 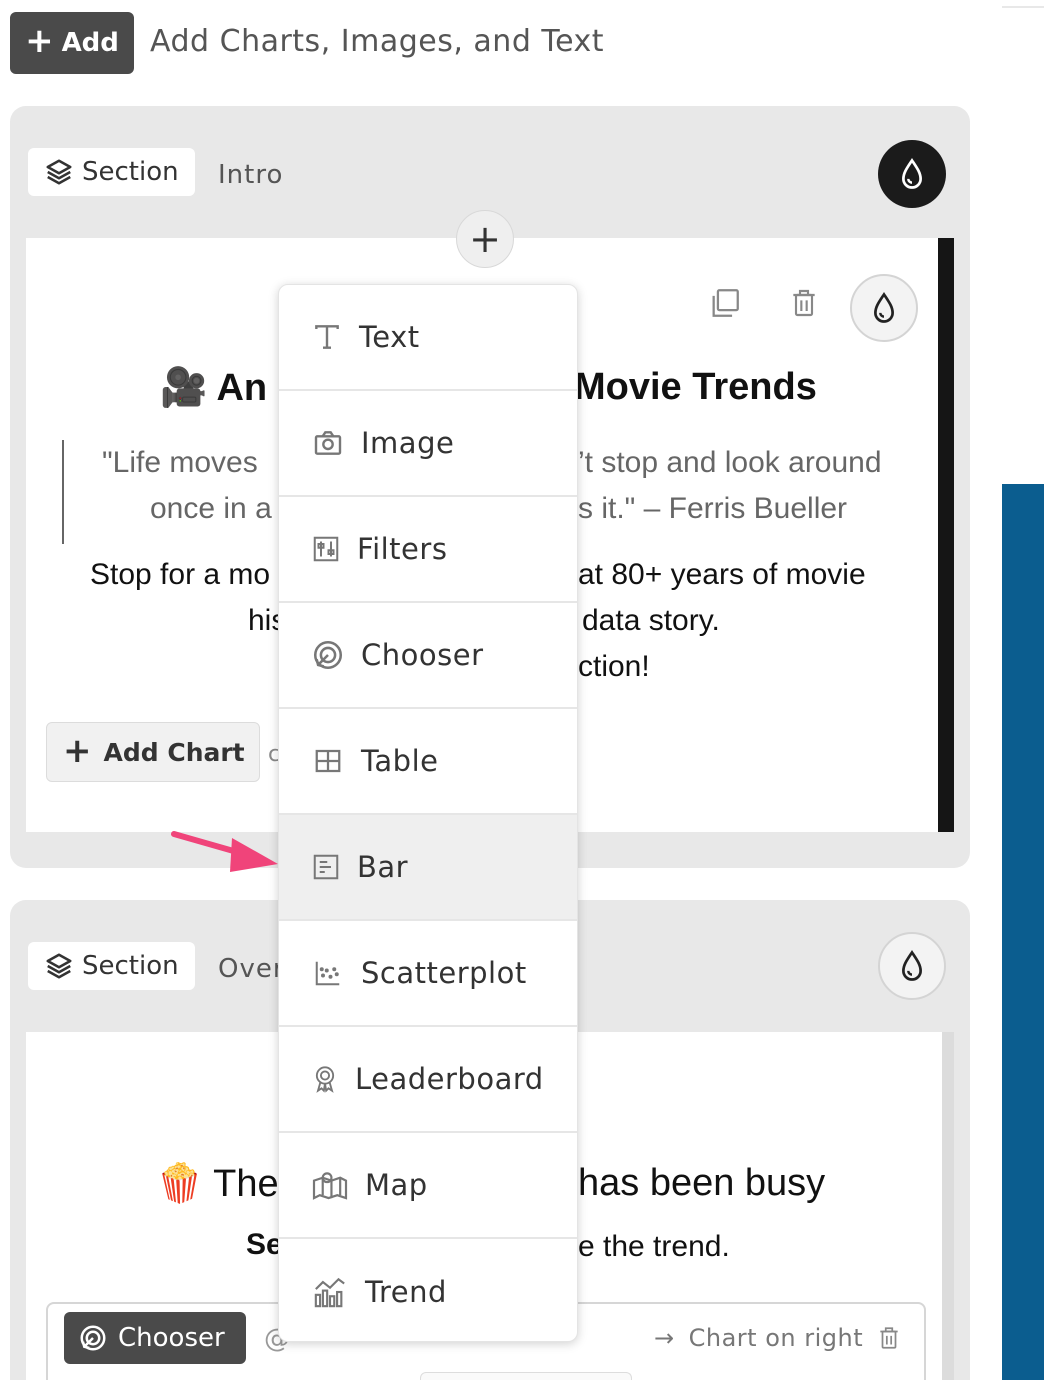 What do you see at coordinates (776, 1338) in the screenshot?
I see `chart-position-label: Chart on right` at bounding box center [776, 1338].